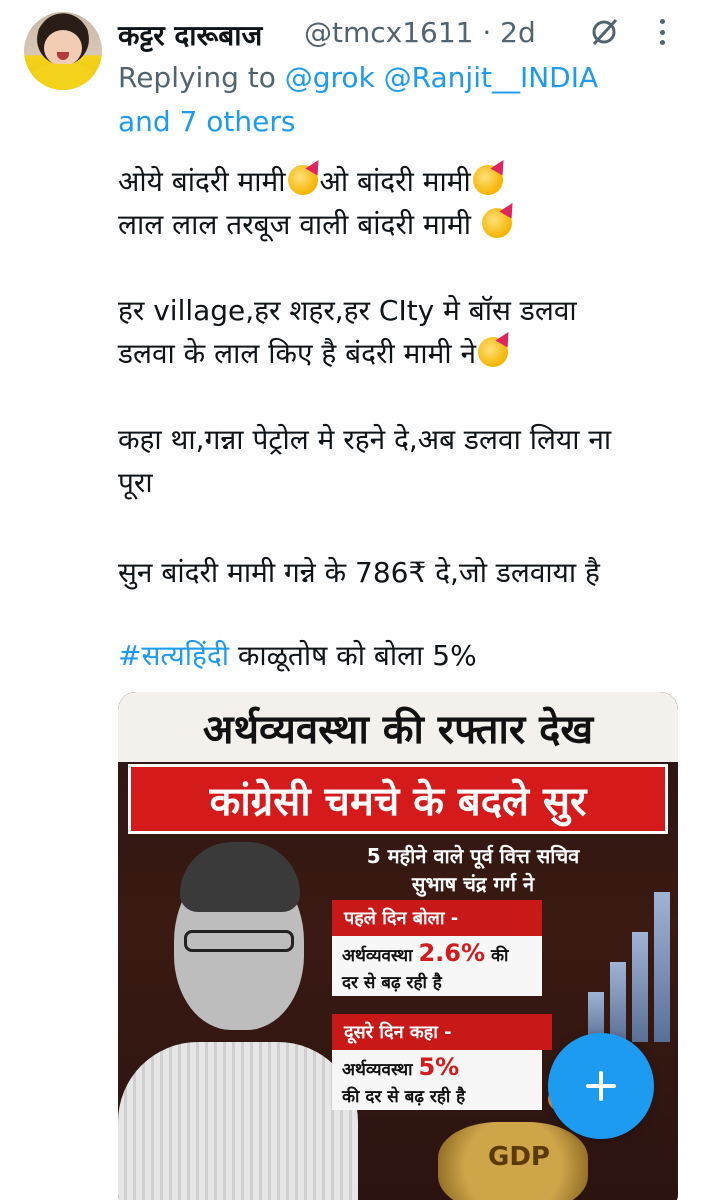  What do you see at coordinates (437, 1080) in the screenshot?
I see `second-day-statement: अर्थव्यवस्था 5% की दर से बढ़ रही है` at bounding box center [437, 1080].